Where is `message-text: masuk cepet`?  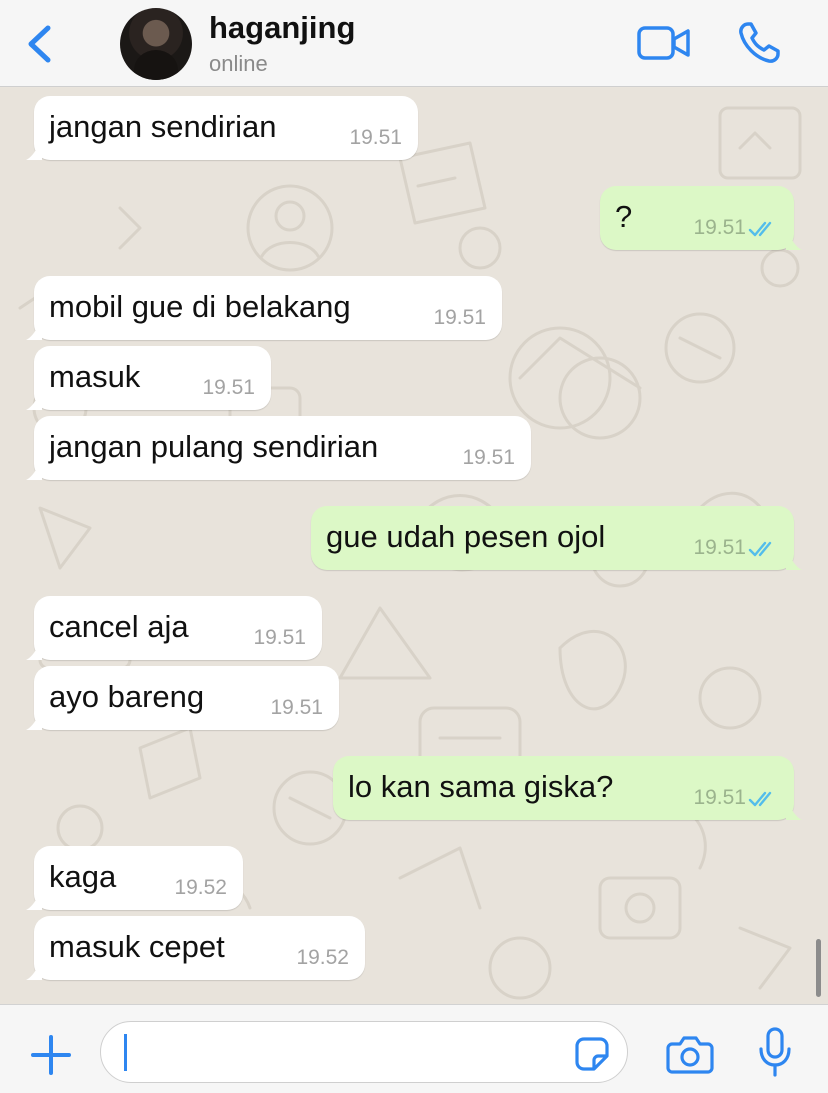
message-text: masuk cepet is located at coordinates (137, 946).